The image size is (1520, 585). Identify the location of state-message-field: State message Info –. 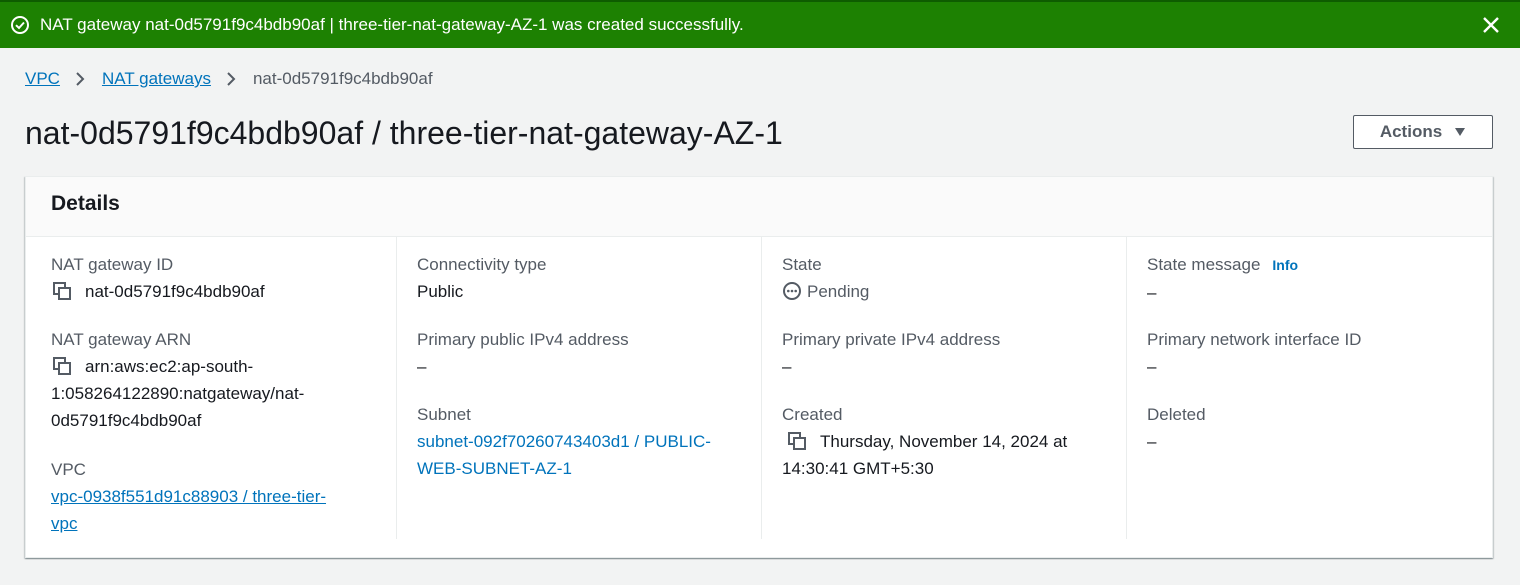
(1312, 278).